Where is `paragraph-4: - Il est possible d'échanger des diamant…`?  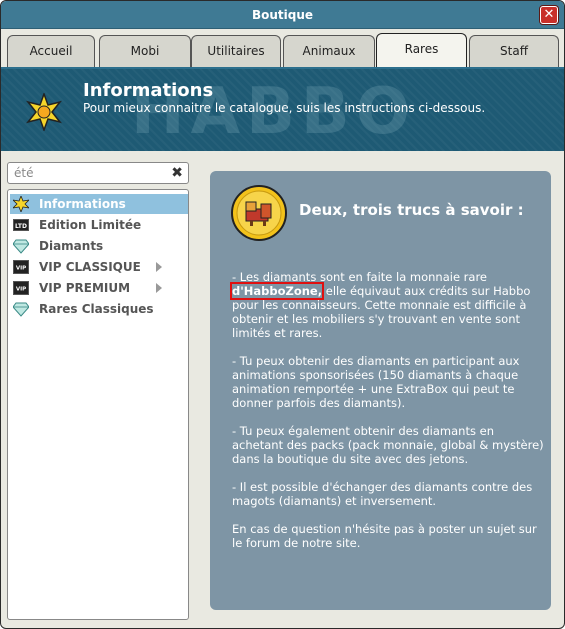 paragraph-4: - Il est possible d'échanger des diamant… is located at coordinates (382, 494).